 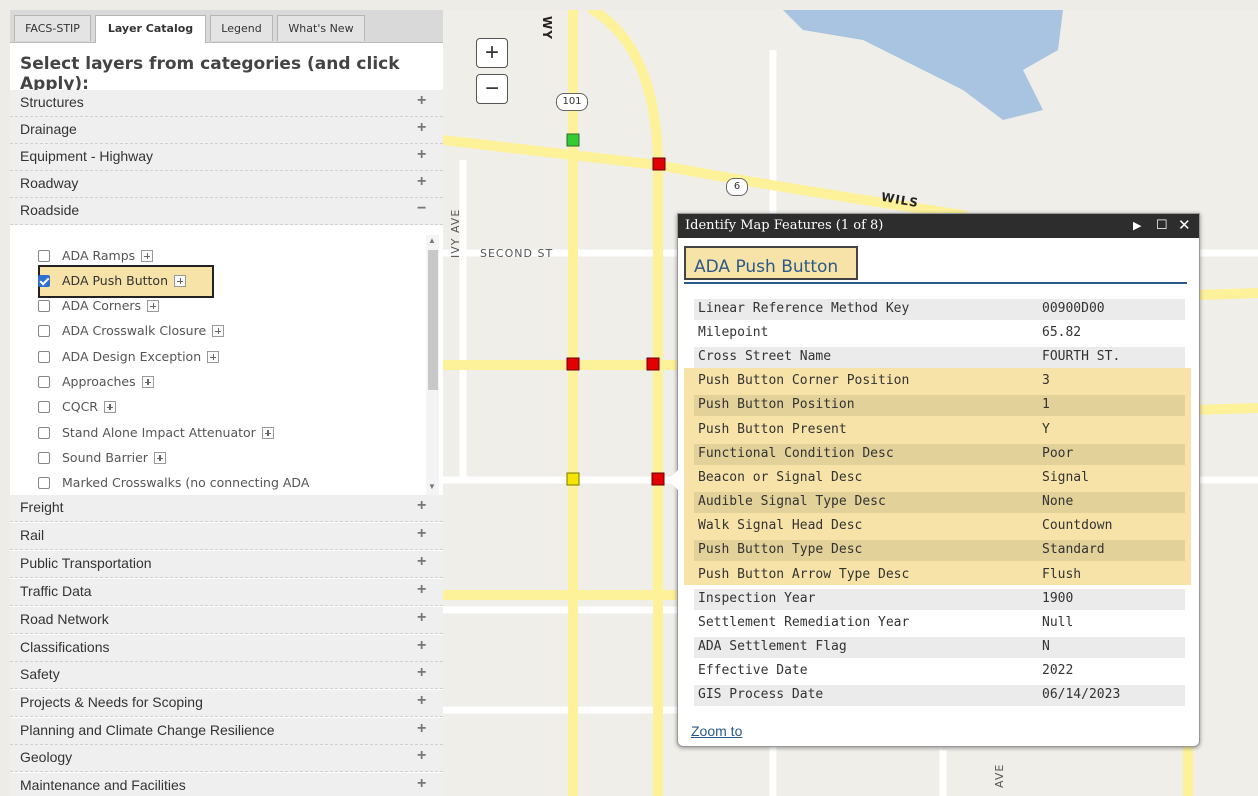 What do you see at coordinates (1081, 694) in the screenshot?
I see `attribute-value: 06/14/2023` at bounding box center [1081, 694].